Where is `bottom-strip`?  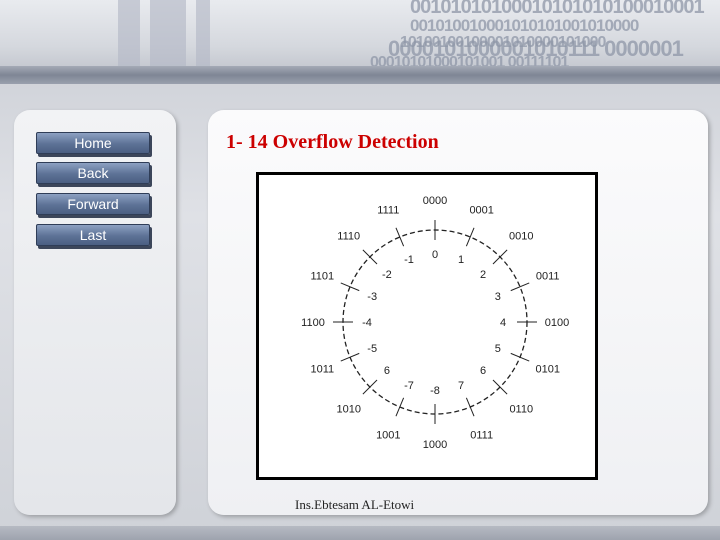 bottom-strip is located at coordinates (360, 533).